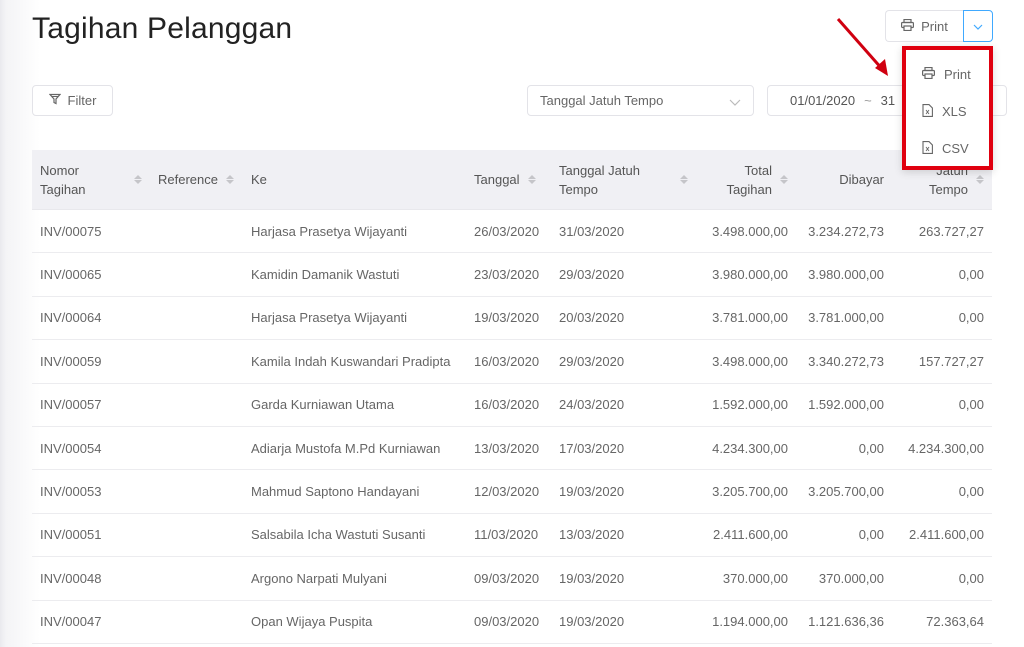 This screenshot has width=1024, height=647. I want to click on cell-sisa: 4.234.300,00, so click(946, 448).